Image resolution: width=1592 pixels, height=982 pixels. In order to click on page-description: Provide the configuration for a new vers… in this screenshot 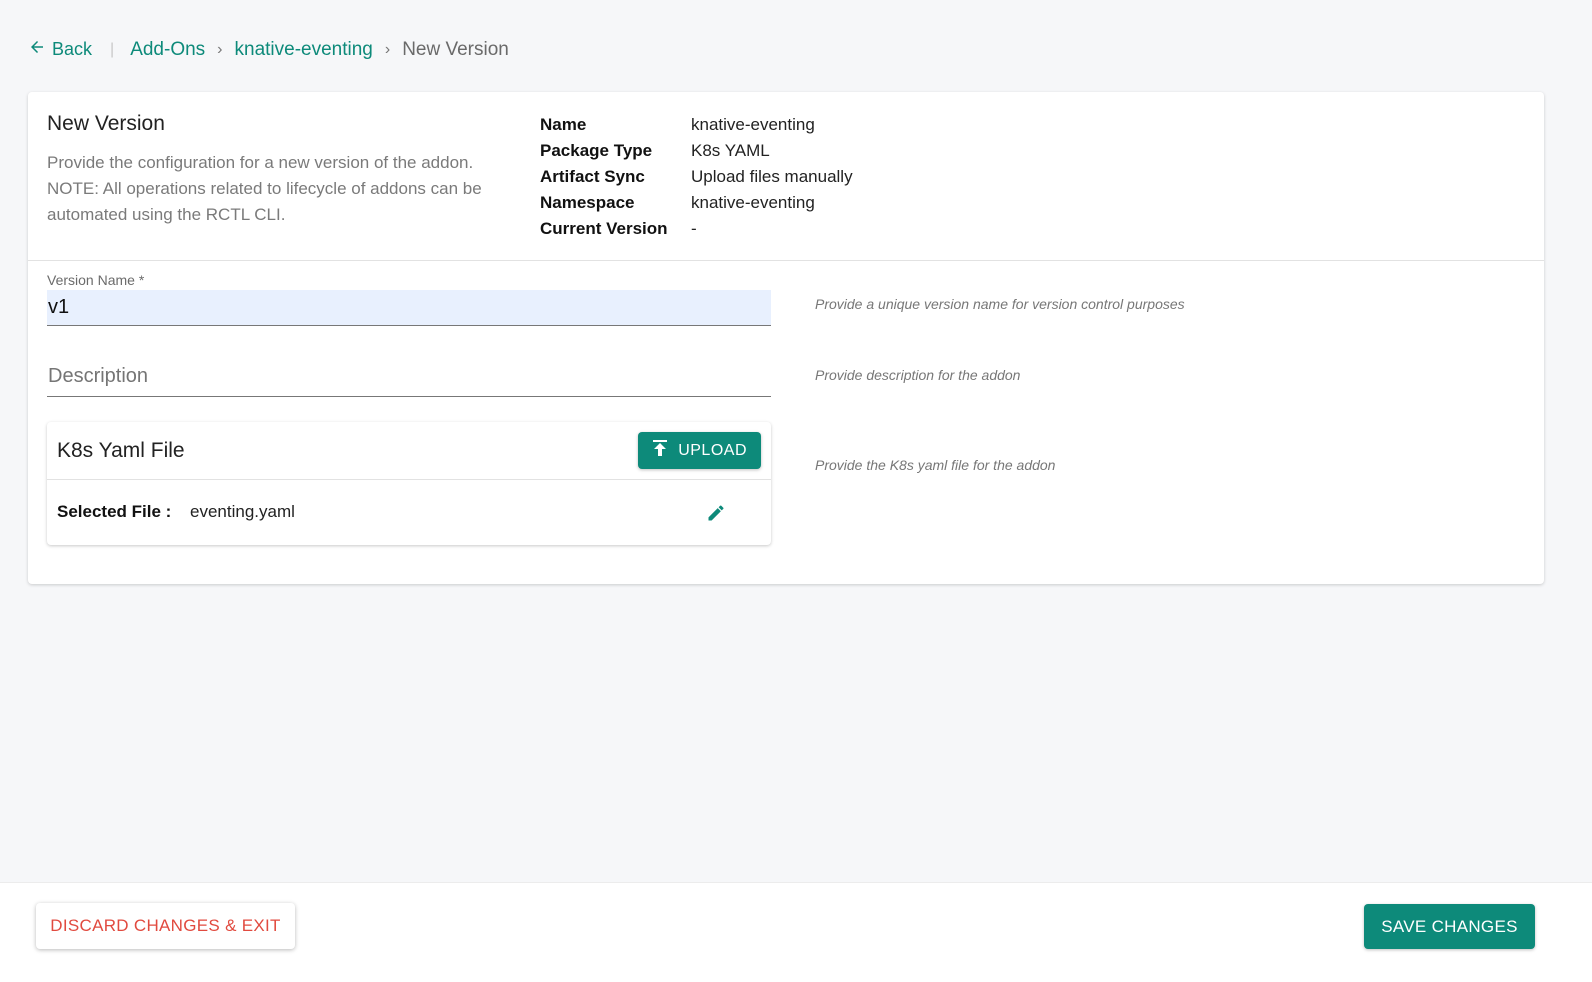, I will do `click(264, 188)`.